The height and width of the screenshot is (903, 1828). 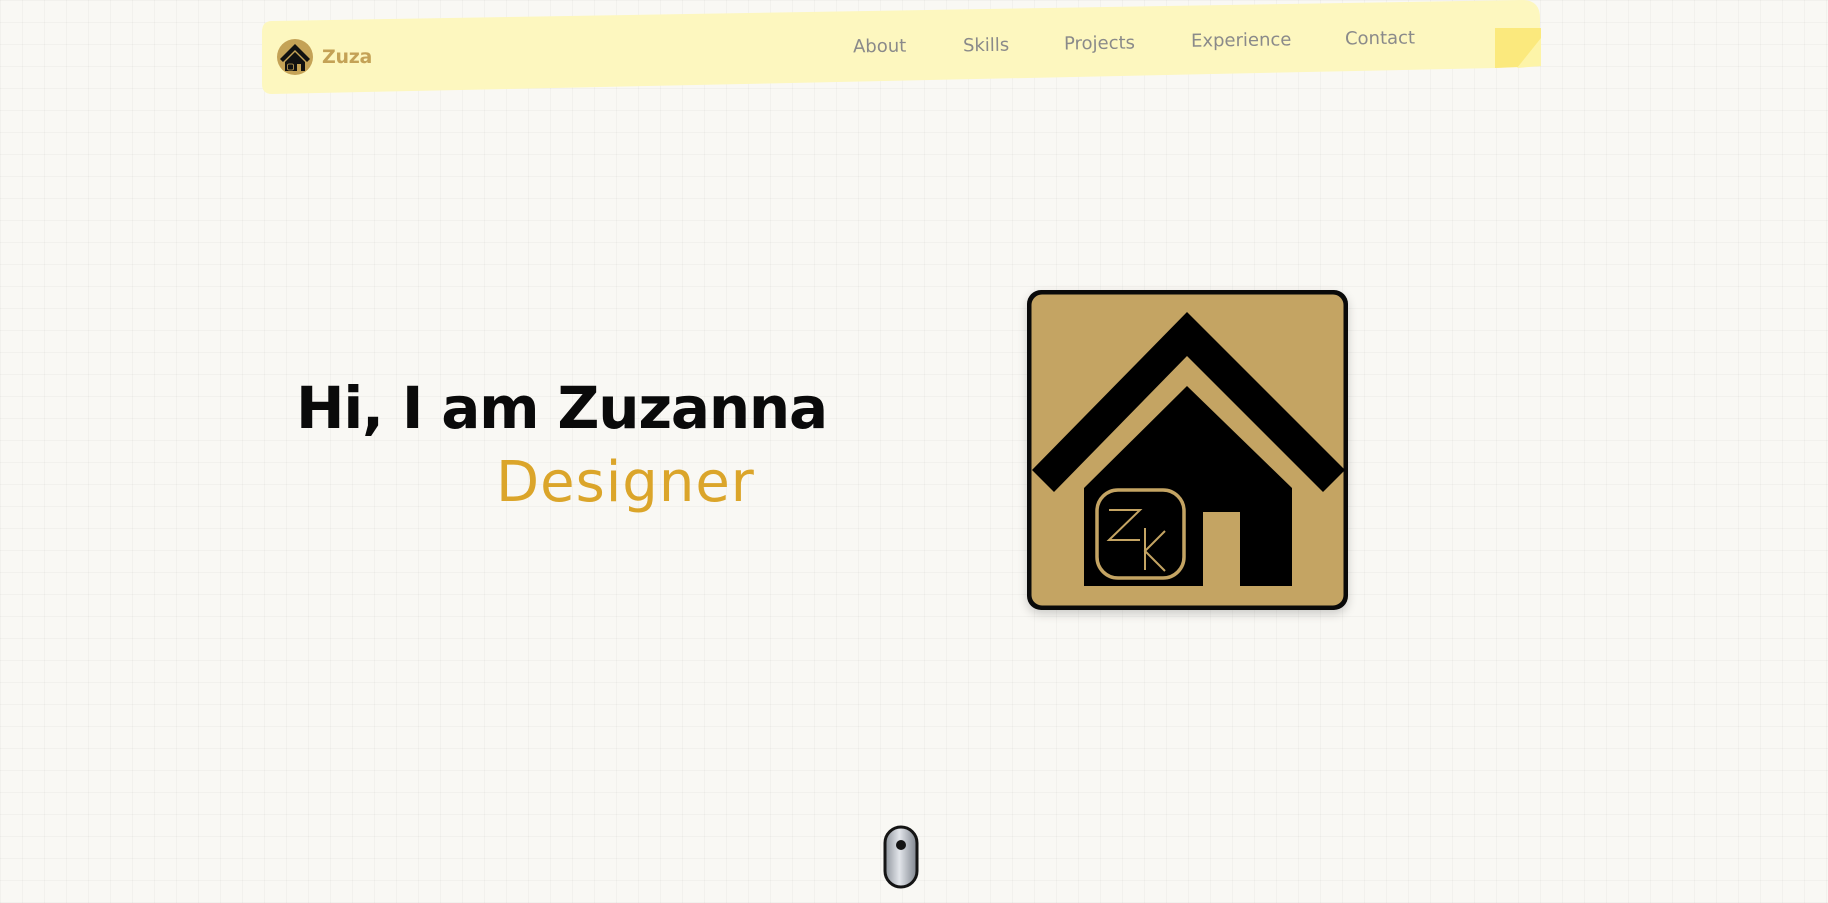 I want to click on brand-home-link: Zuza, so click(x=324, y=57).